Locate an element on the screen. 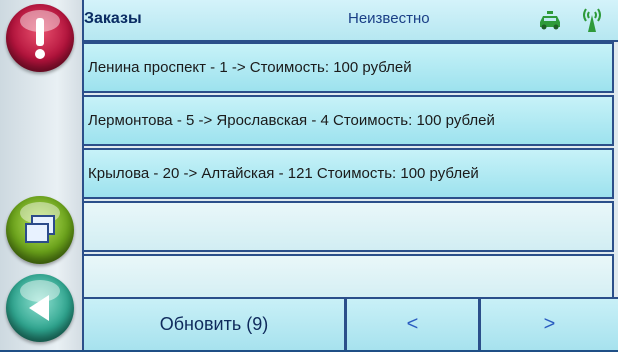 This screenshot has height=352, width=618. exclamation-icon is located at coordinates (40, 38).